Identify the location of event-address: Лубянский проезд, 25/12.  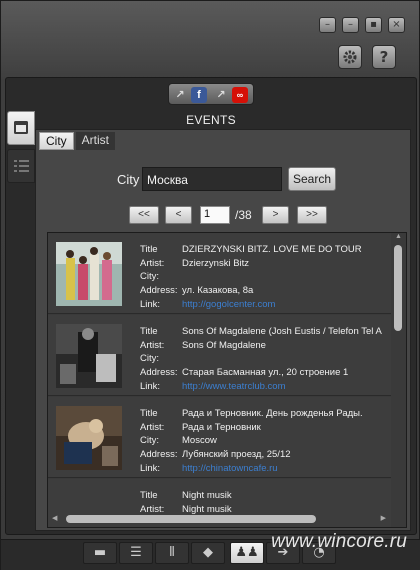
(236, 455).